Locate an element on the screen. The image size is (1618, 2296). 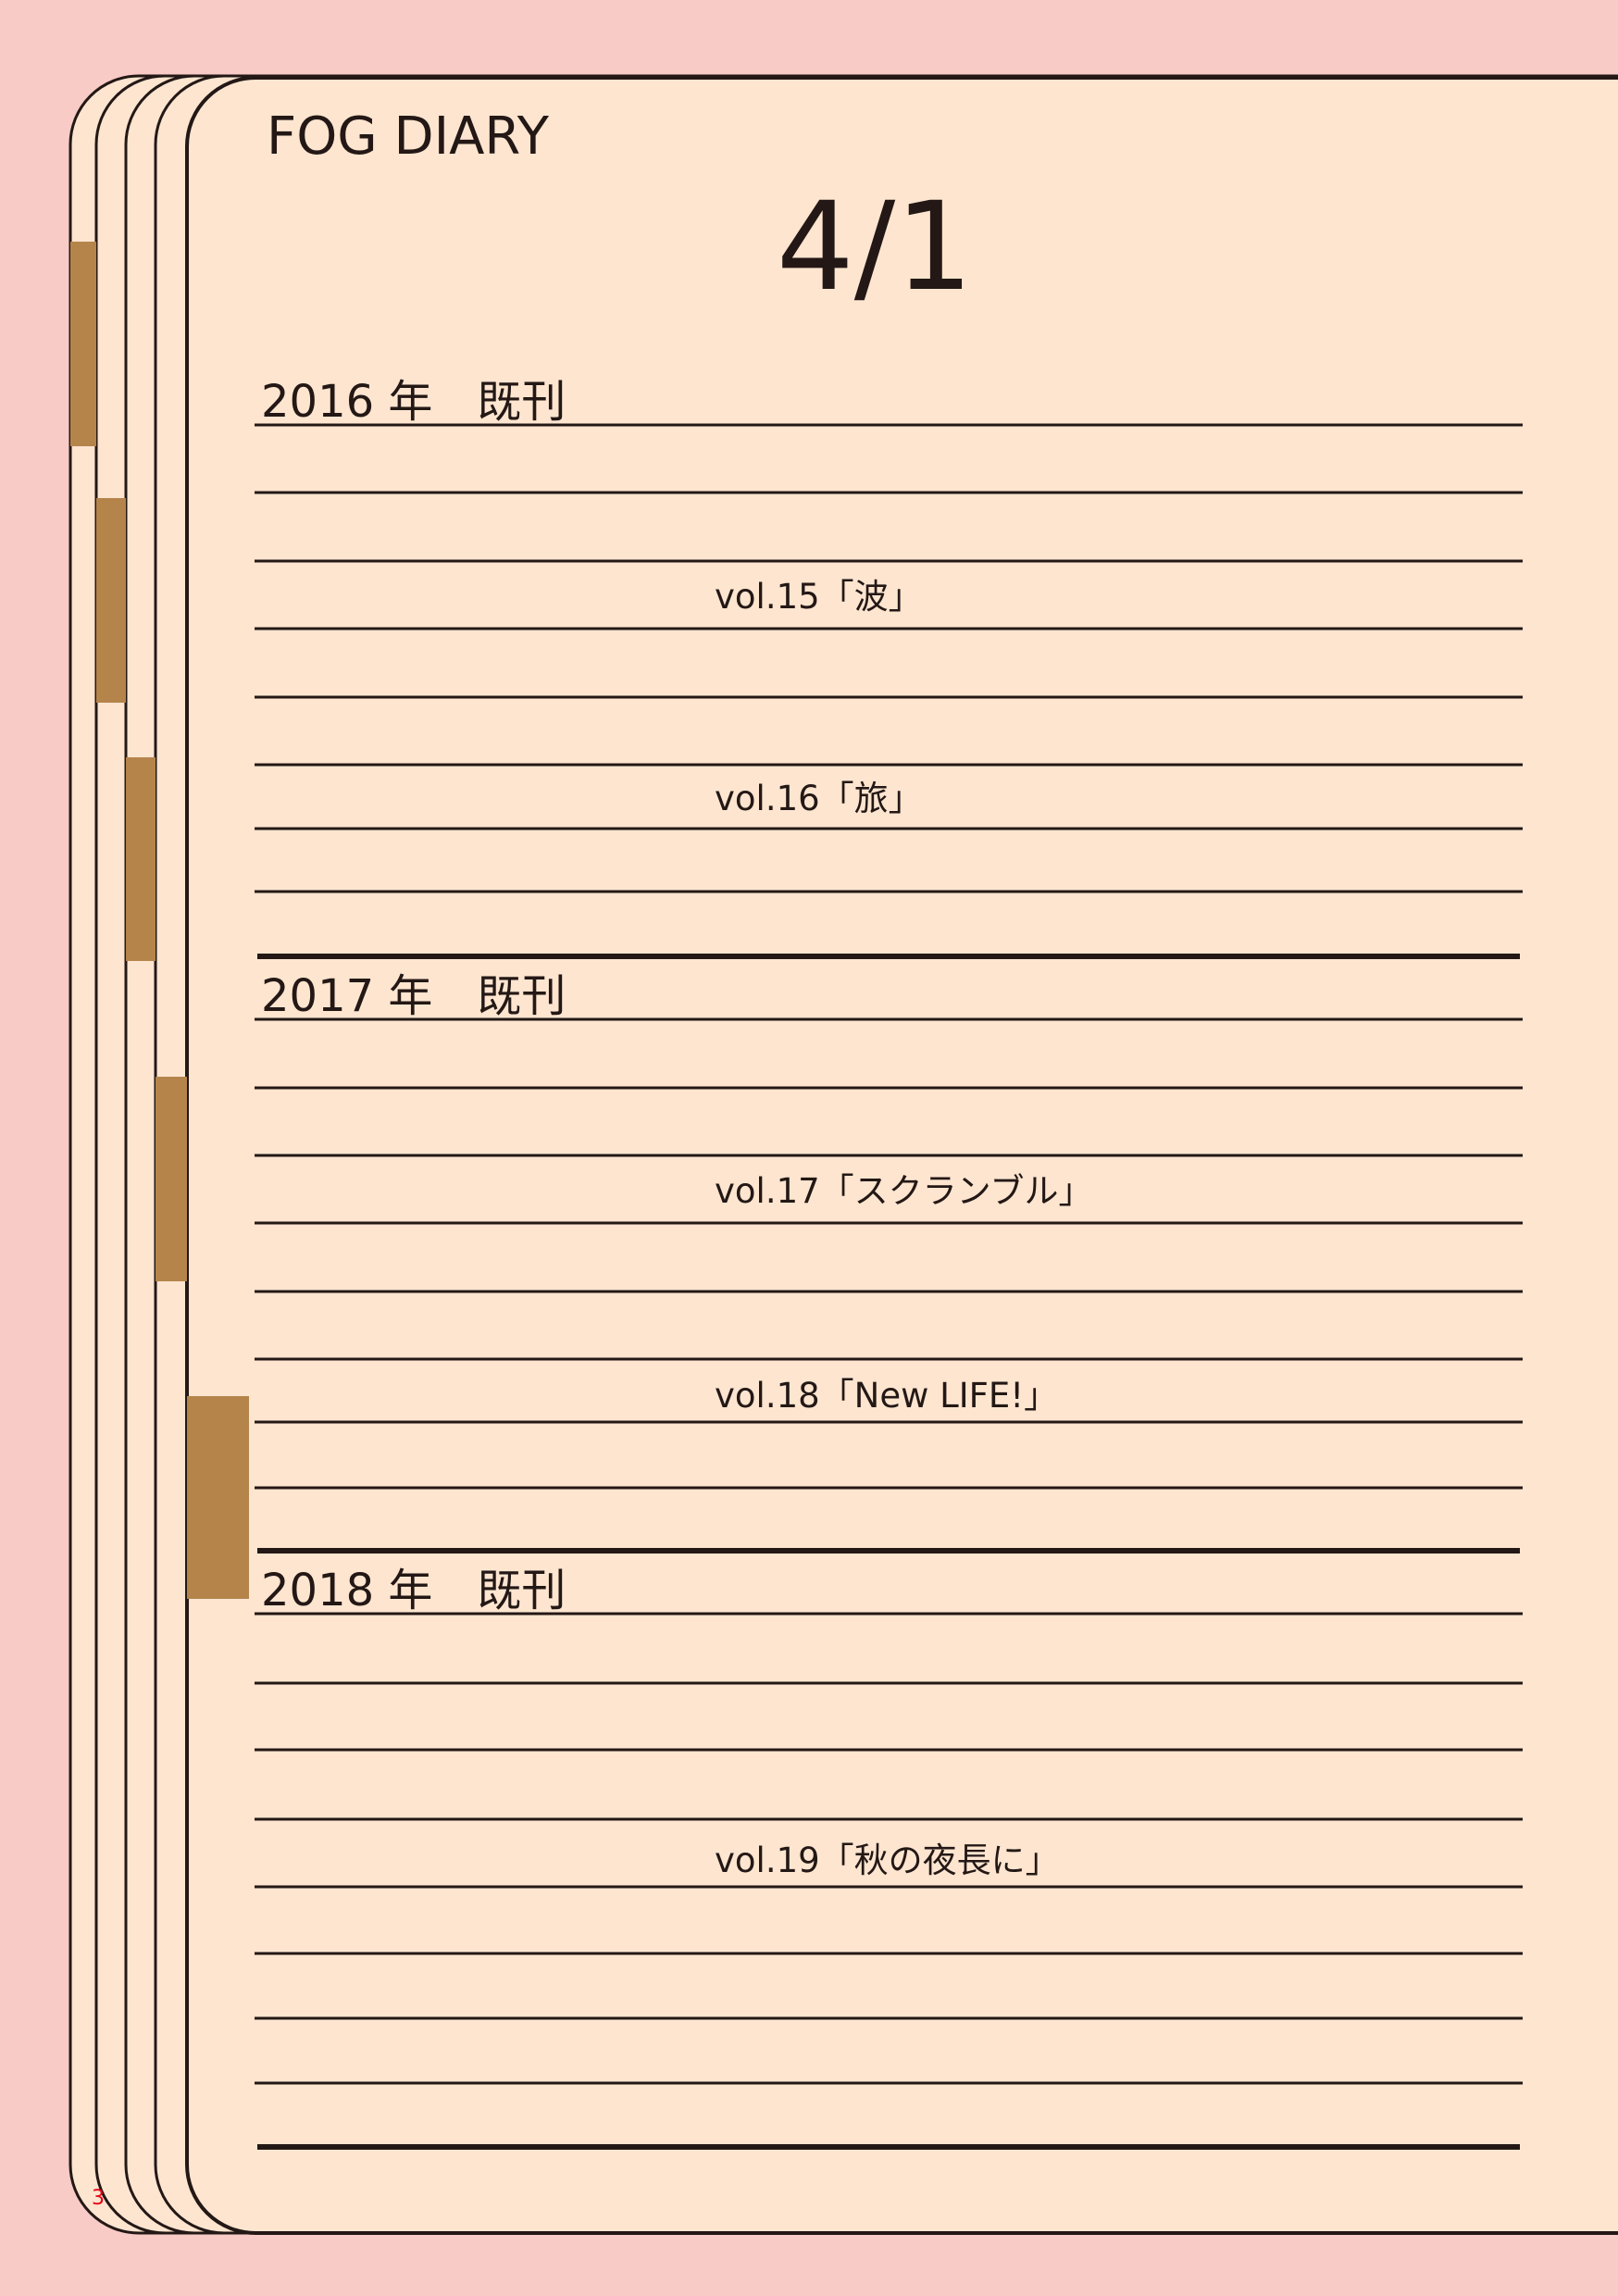
section-heading: 2017 年 既刊 is located at coordinates (413, 996).